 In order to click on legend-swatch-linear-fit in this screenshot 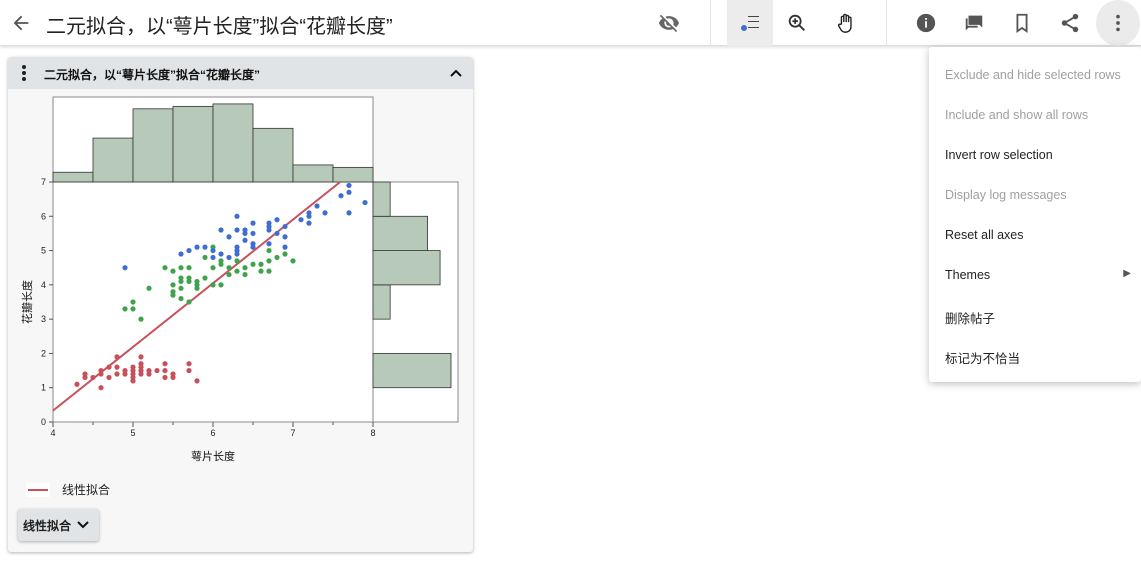, I will do `click(38, 489)`.